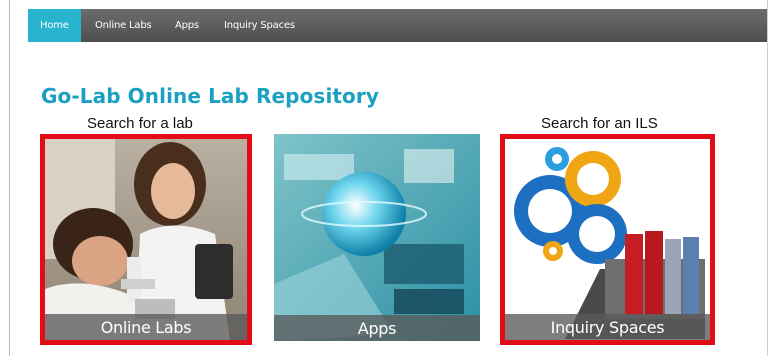 The width and height of the screenshot is (776, 356). Describe the element at coordinates (397, 25) in the screenshot. I see `top-navbar: Home Online Labs Apps Inquiry Spaces` at that location.